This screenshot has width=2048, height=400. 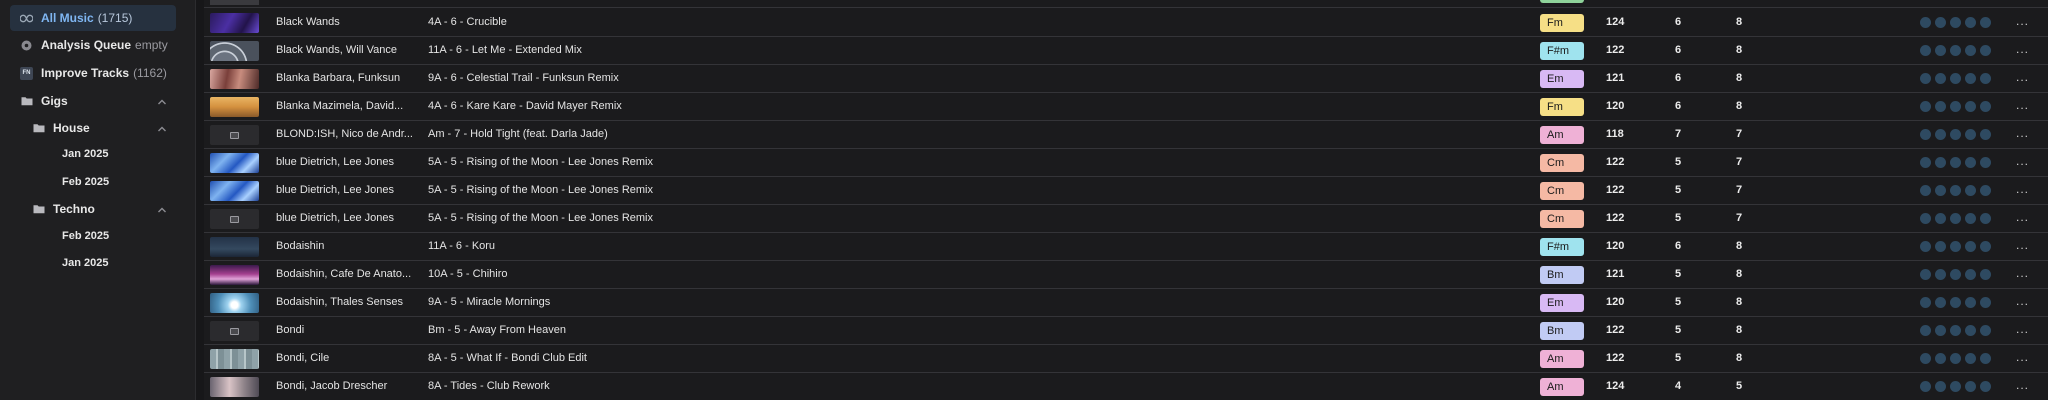 I want to click on sidebar-item-all-music: All Music (1715), so click(x=93, y=18).